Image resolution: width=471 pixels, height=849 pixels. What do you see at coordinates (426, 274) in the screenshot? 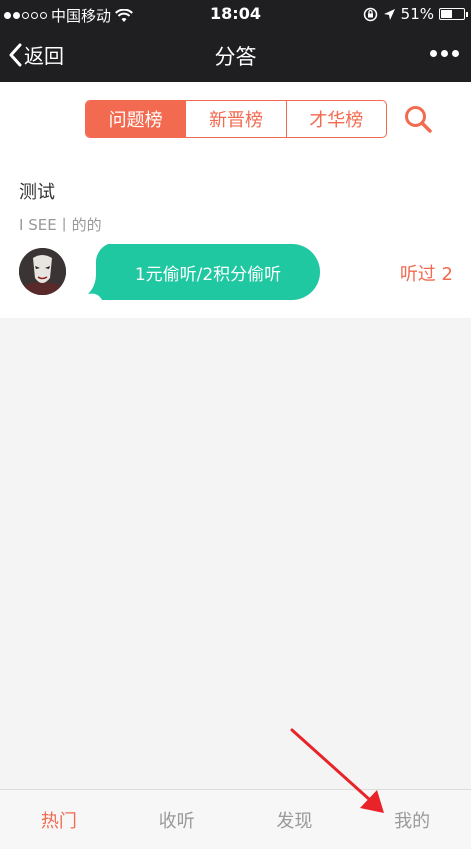
I see `listen-count: 听过 2` at bounding box center [426, 274].